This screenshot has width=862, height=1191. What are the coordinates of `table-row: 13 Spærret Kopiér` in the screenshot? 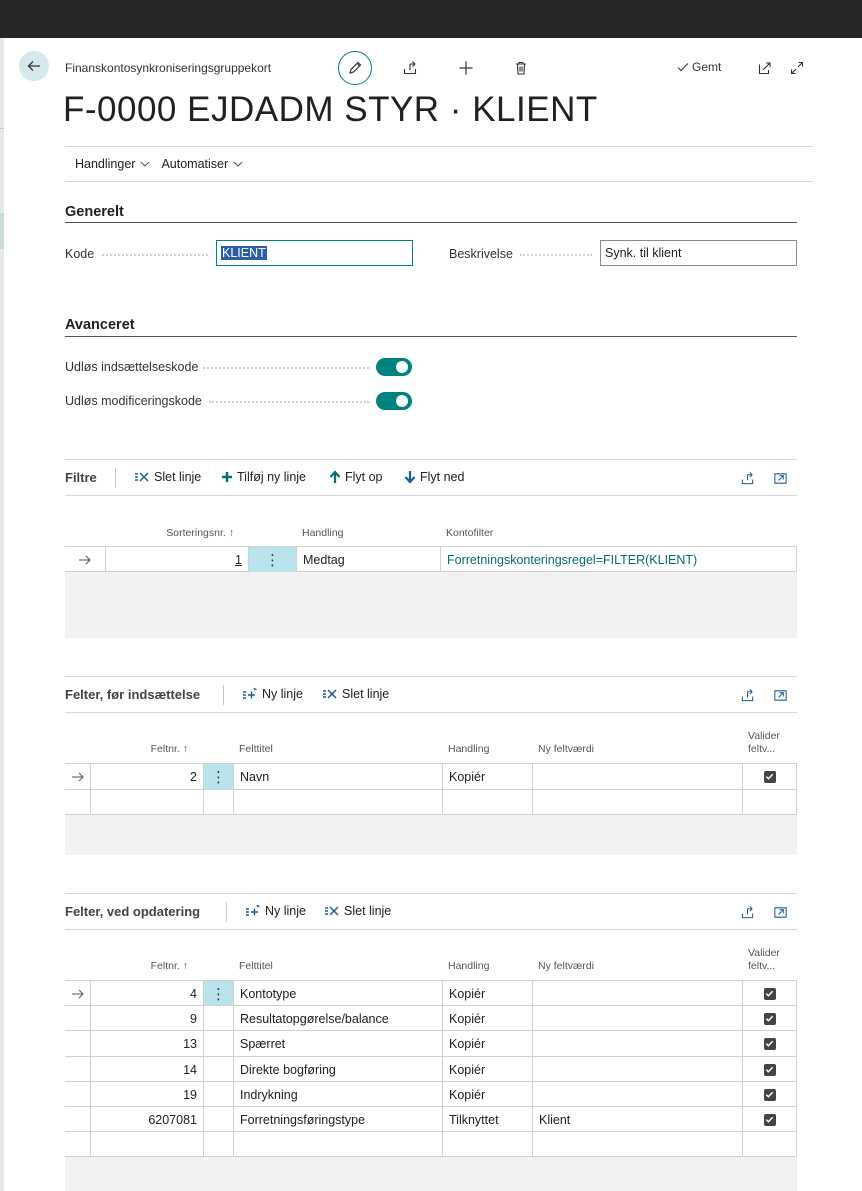 It's located at (431, 1043).